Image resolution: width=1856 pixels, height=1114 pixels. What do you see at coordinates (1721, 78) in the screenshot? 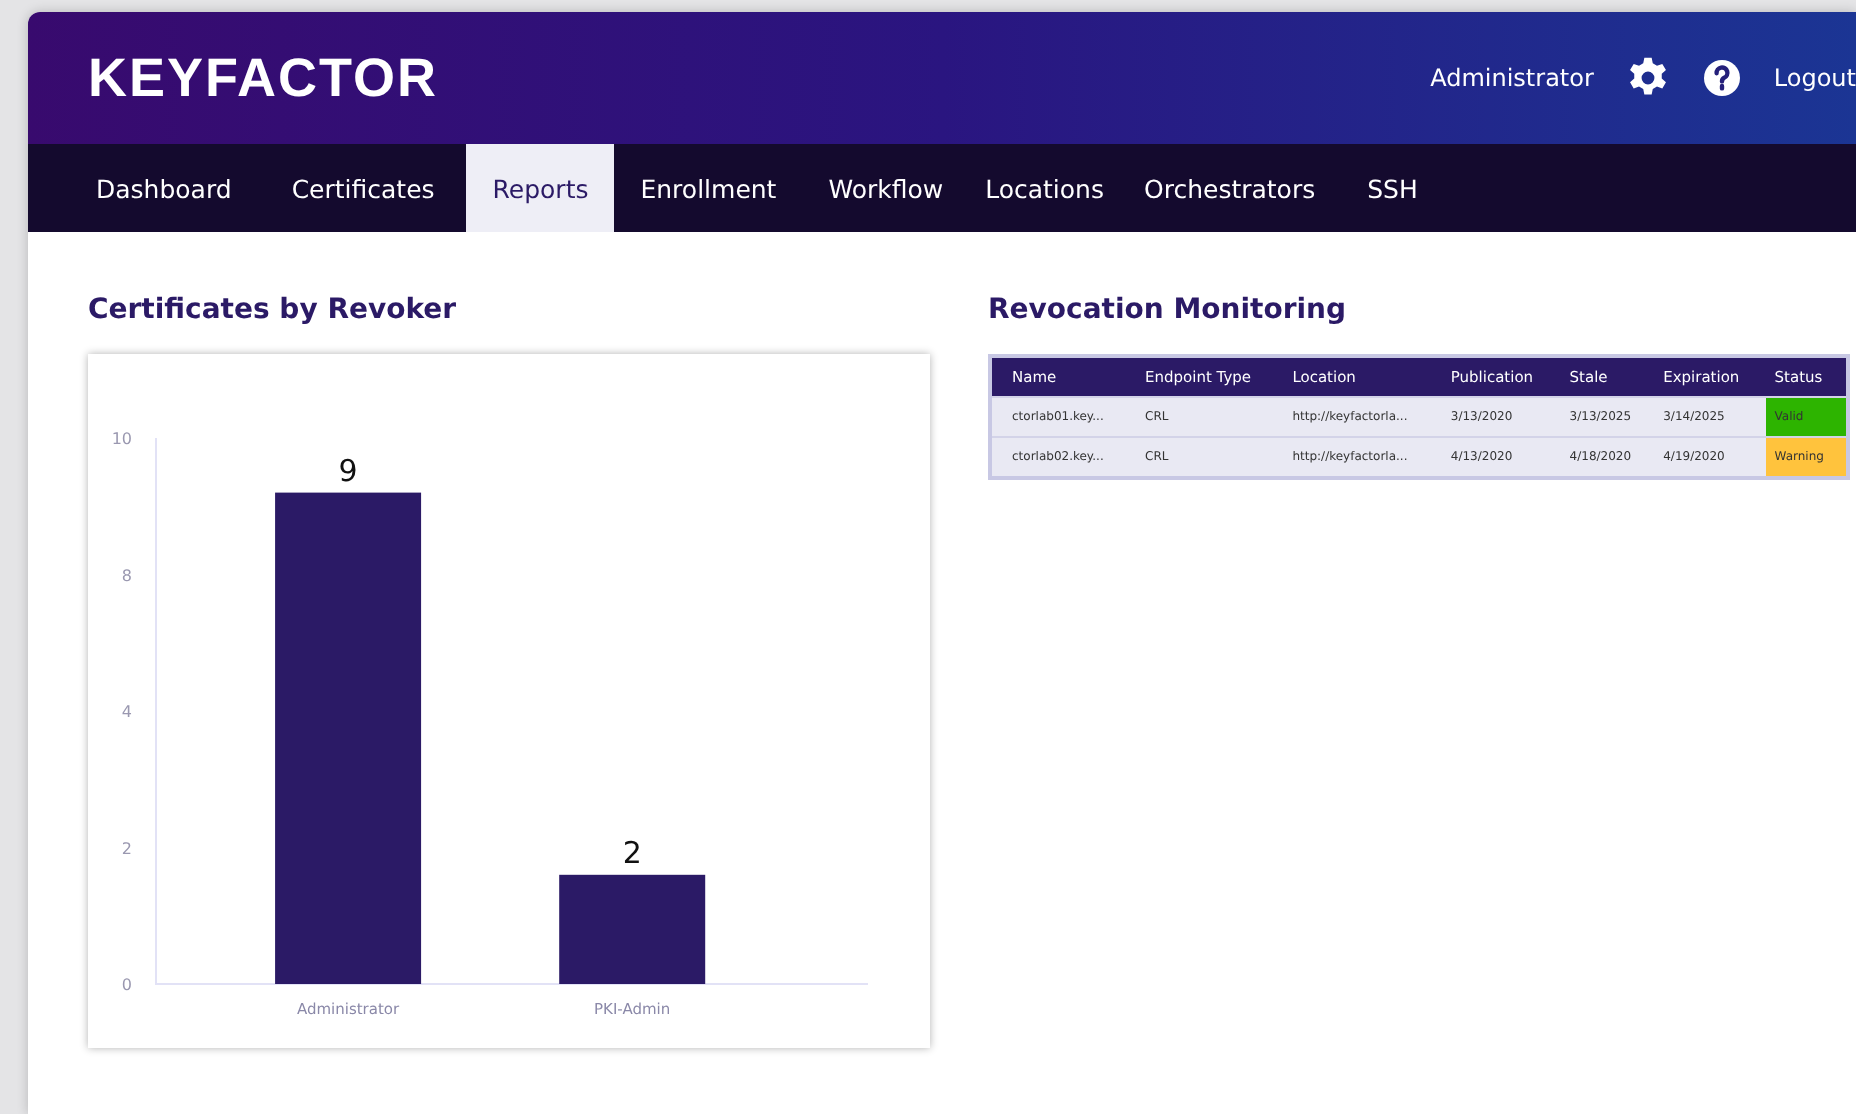
I see `help-icon` at bounding box center [1721, 78].